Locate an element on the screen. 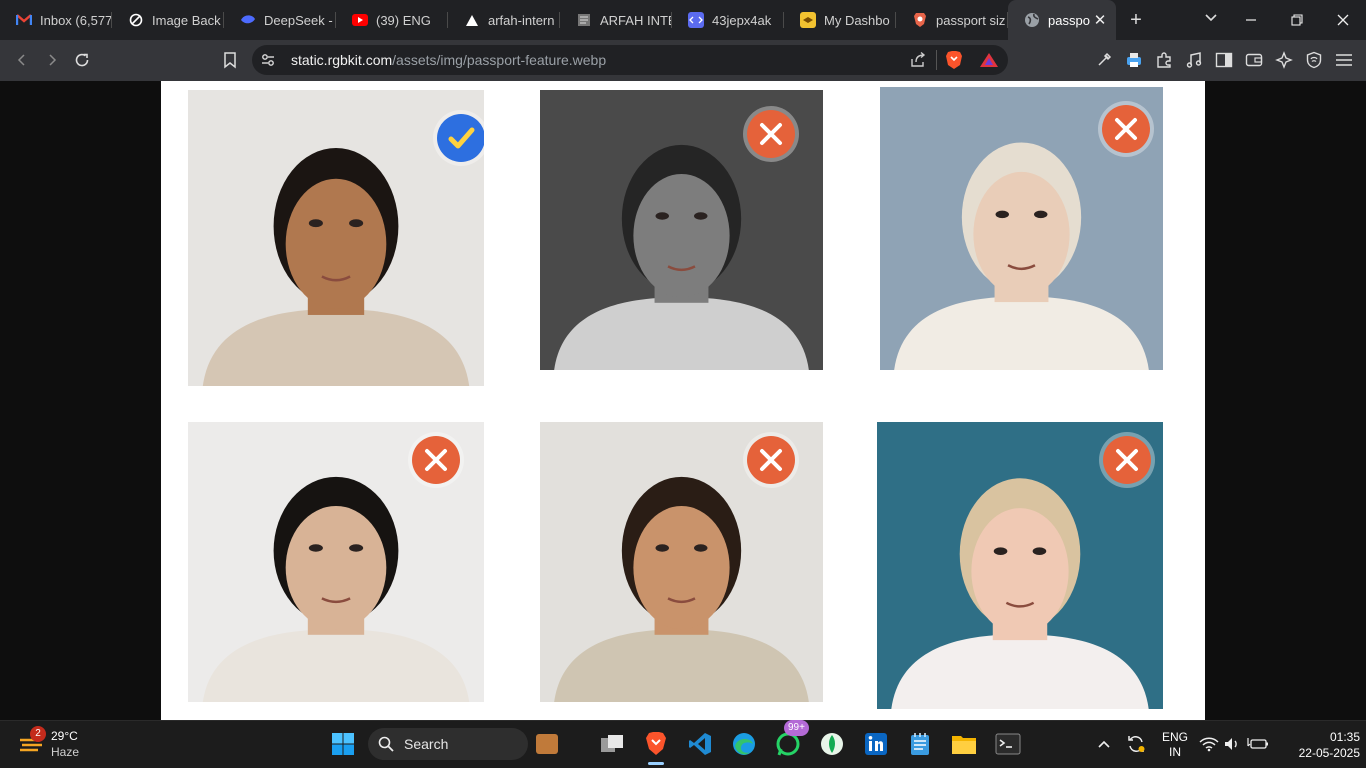 This screenshot has height=768, width=1366. tab-3: DeepSeek - is located at coordinates (280, 20).